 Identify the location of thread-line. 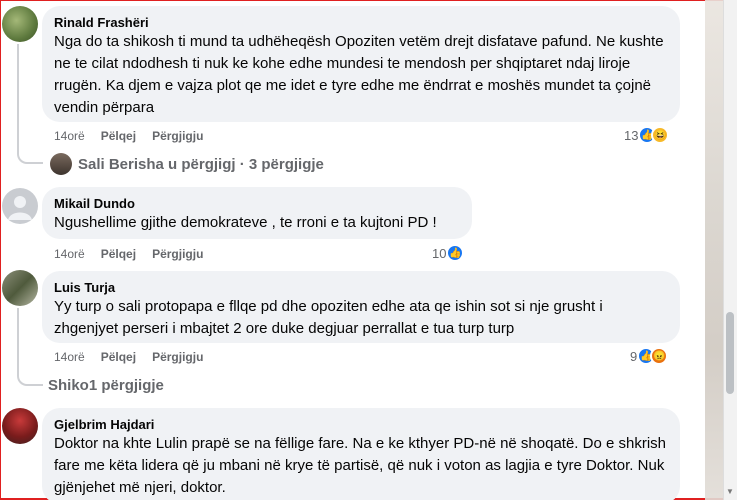
(18, 99).